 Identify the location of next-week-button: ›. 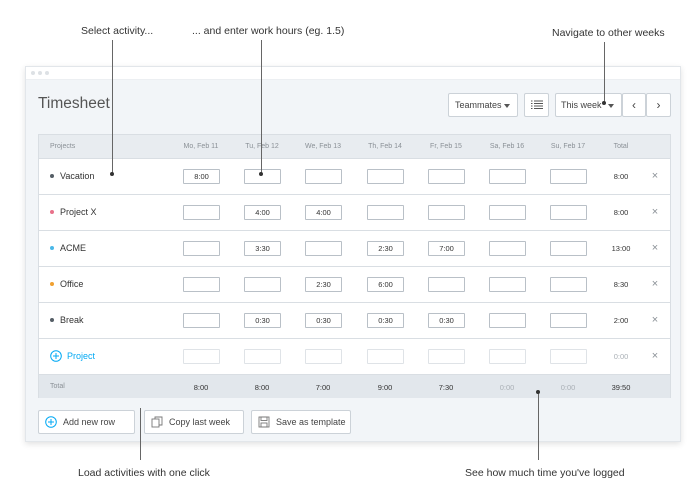
(658, 105).